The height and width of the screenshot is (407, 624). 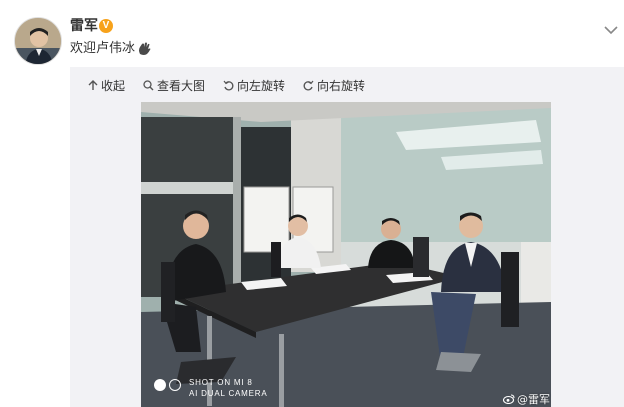 I want to click on avatar-image, so click(x=38, y=41).